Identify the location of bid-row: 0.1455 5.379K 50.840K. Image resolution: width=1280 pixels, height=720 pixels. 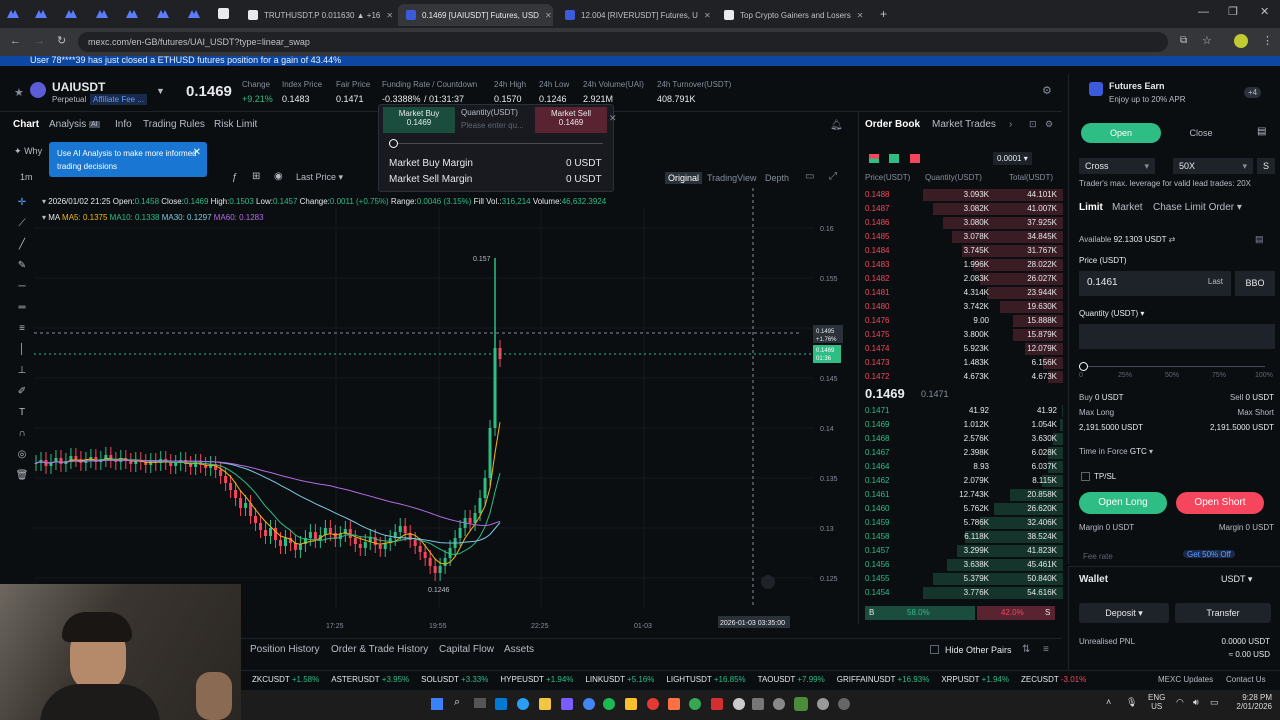
(961, 579).